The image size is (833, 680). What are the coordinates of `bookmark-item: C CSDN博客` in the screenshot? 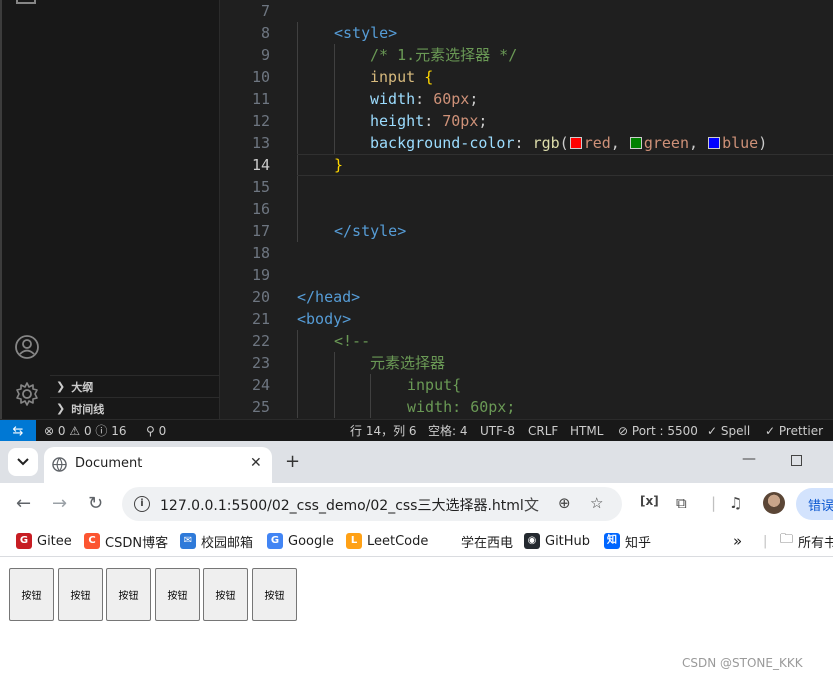 It's located at (126, 541).